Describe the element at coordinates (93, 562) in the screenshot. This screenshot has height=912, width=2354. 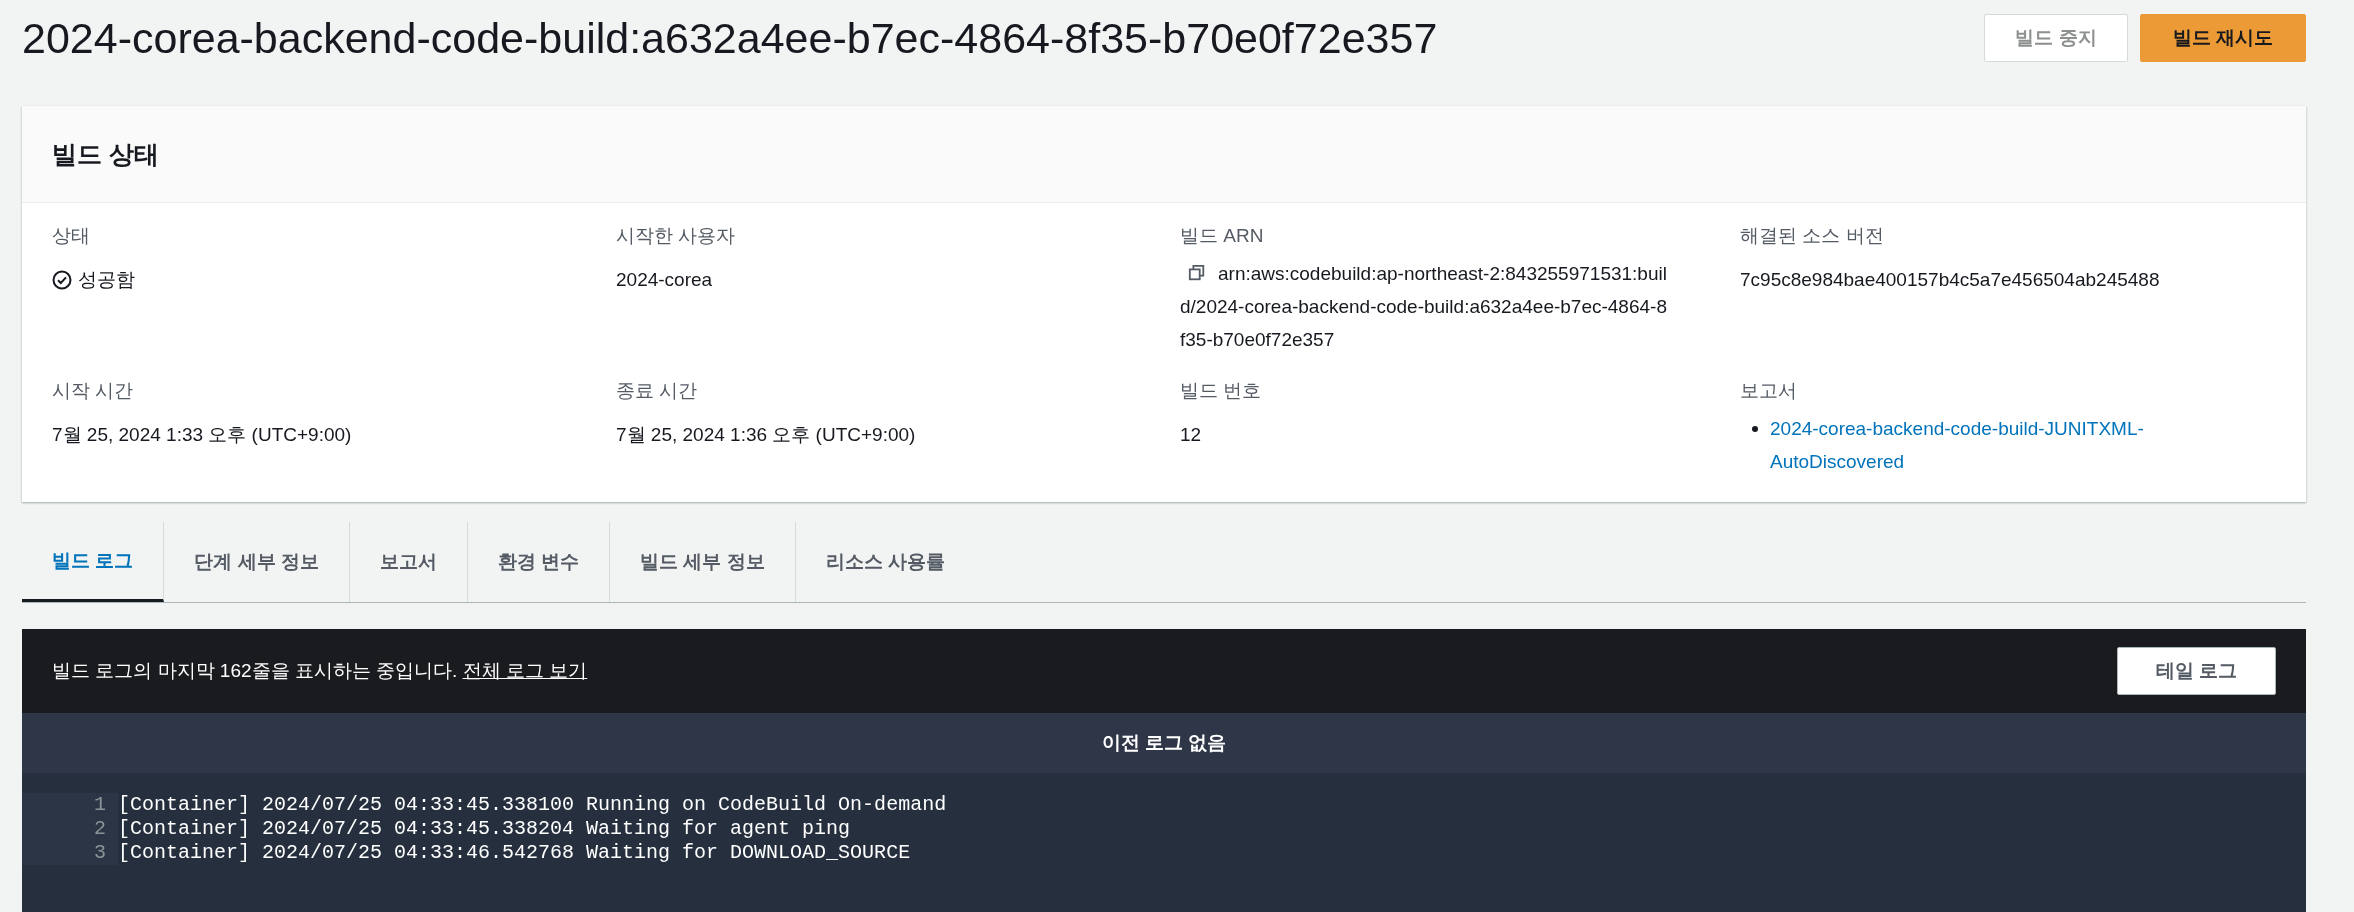
I see `tab: 빌드 로그` at that location.